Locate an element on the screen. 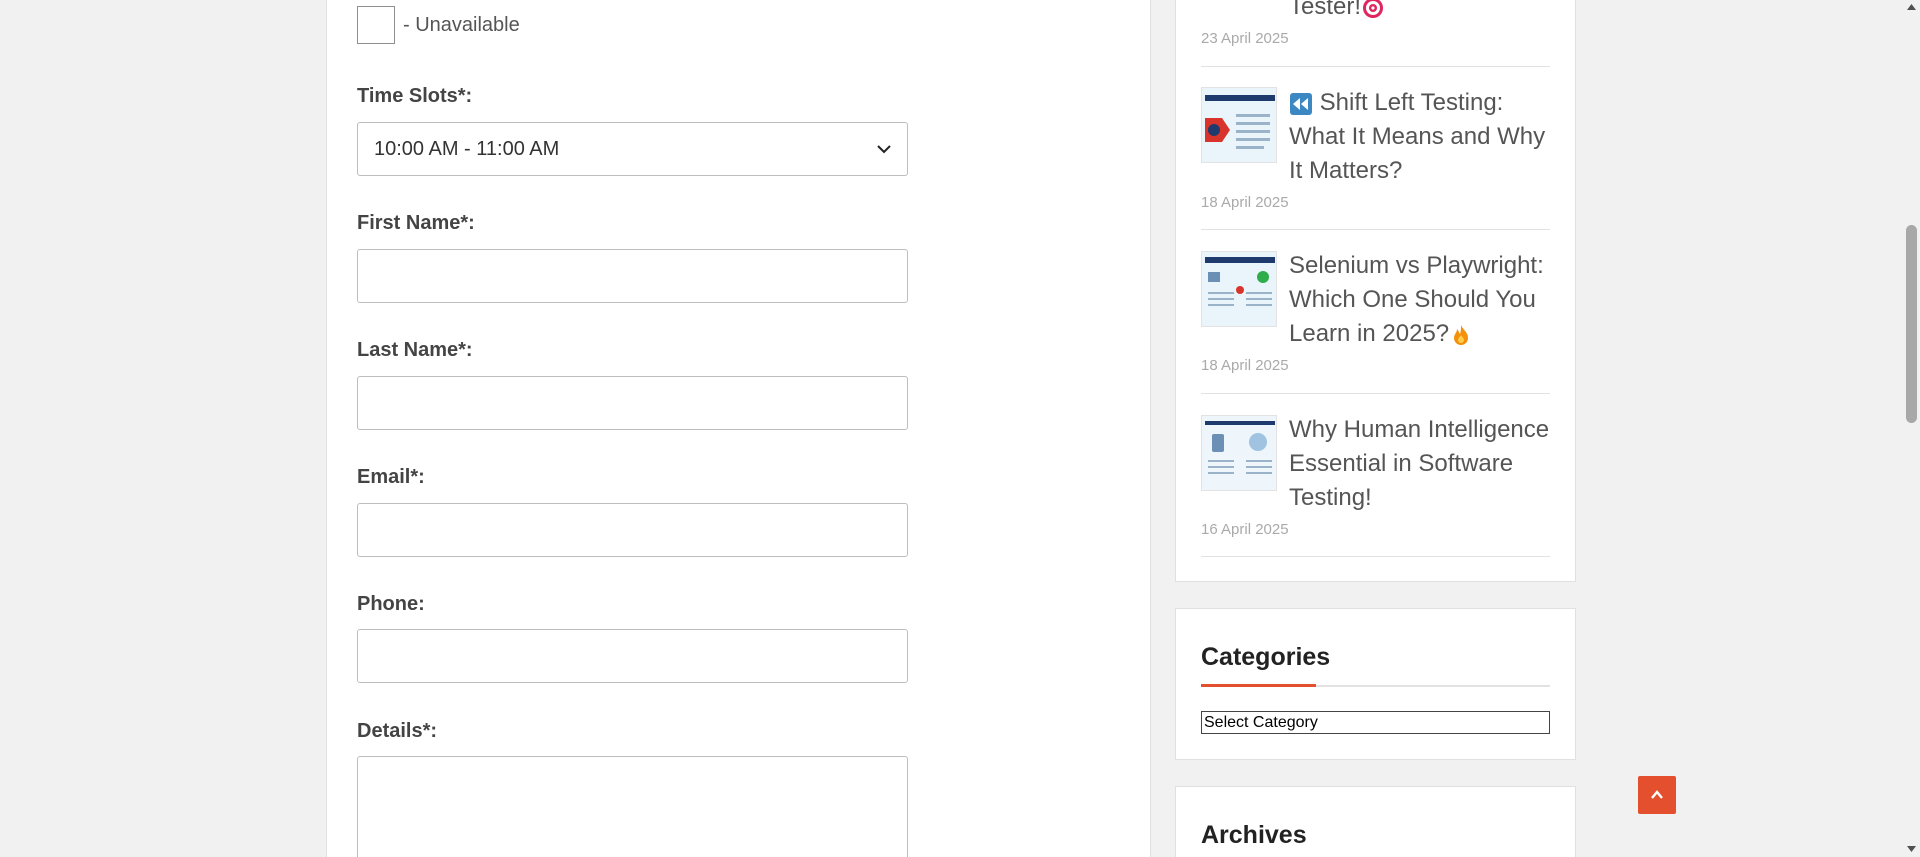 Image resolution: width=1920 pixels, height=857 pixels. categories-title: Categories is located at coordinates (1266, 657).